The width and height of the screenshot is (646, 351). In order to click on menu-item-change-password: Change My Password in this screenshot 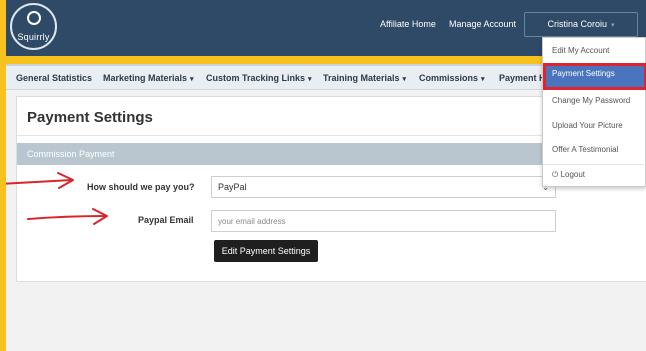, I will do `click(594, 101)`.